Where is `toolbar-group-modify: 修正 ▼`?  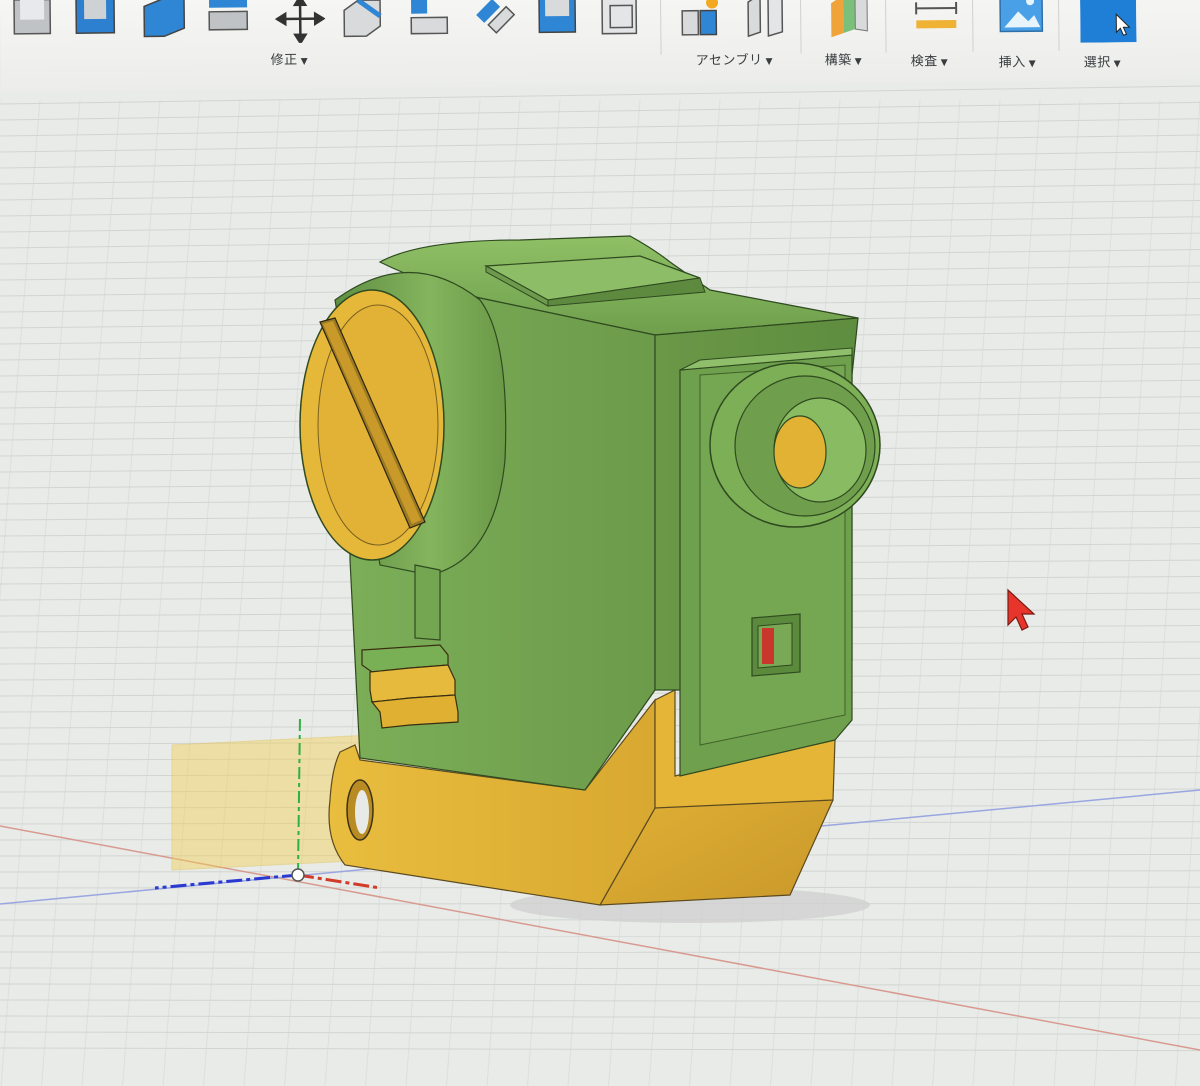 toolbar-group-modify: 修正 ▼ is located at coordinates (290, 58).